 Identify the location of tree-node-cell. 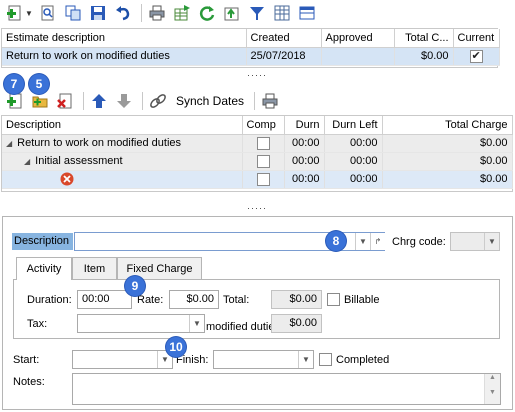
(122, 179).